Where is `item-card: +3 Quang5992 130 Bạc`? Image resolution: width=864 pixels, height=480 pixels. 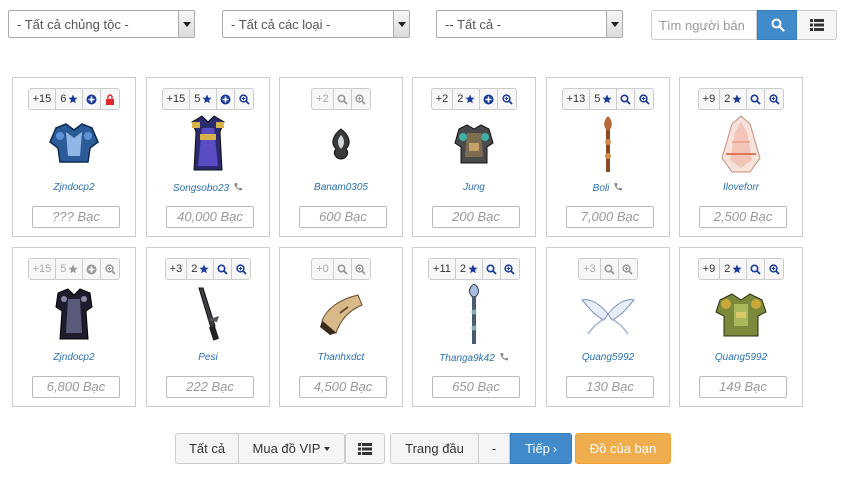
item-card: +3 Quang5992 130 Bạc is located at coordinates (608, 327).